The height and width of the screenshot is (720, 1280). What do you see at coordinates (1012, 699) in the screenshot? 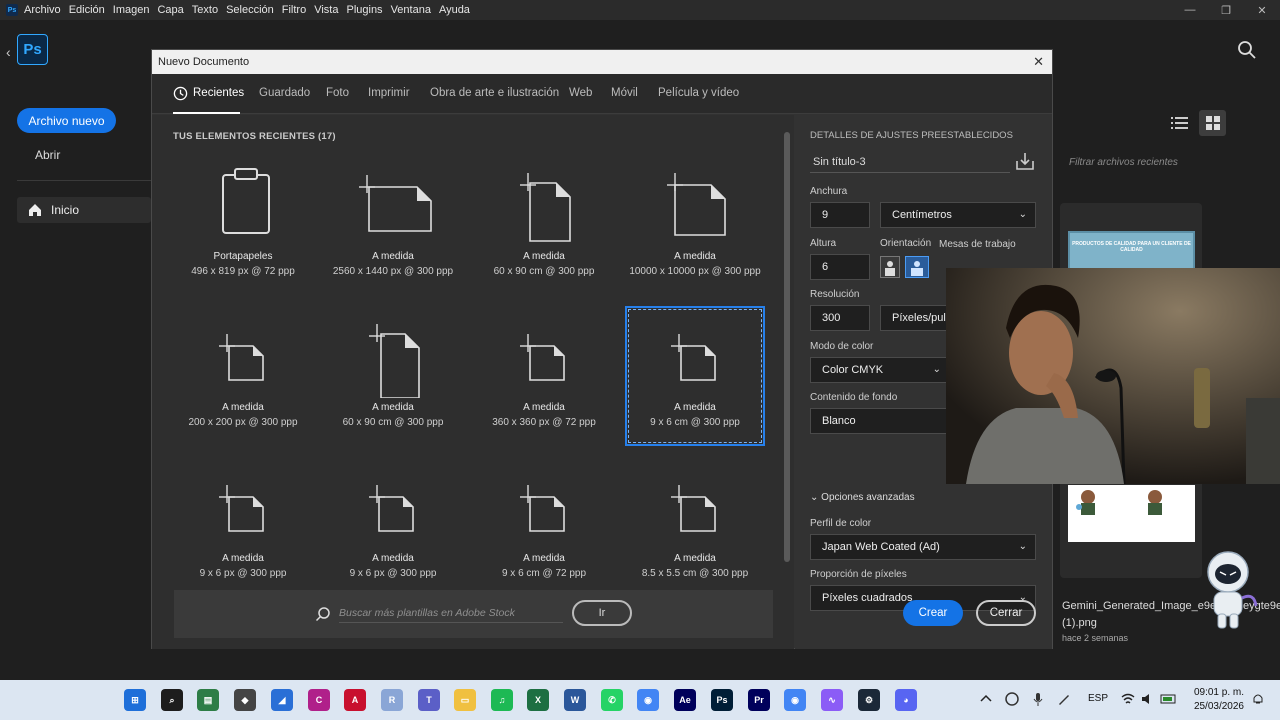
I see `tray-app-icon` at bounding box center [1012, 699].